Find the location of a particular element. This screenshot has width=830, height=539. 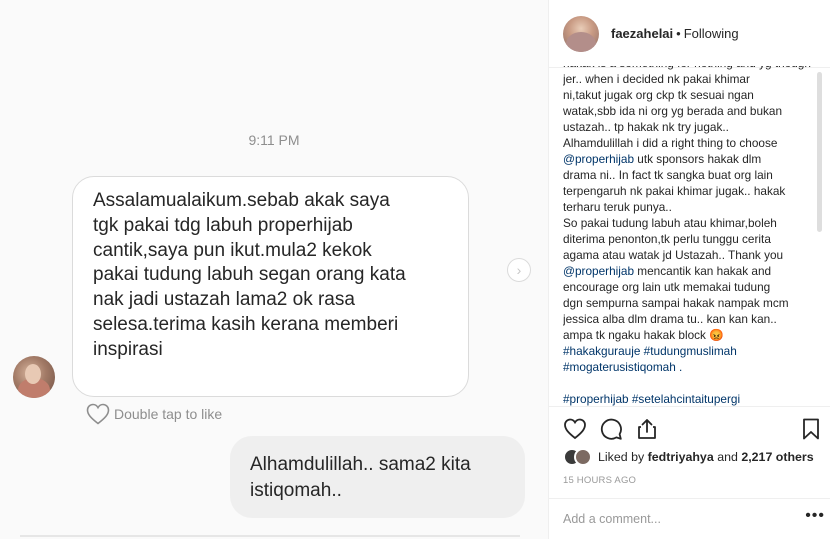

caption-line-with-mention: @properhijab mencantik kan hakak and is located at coordinates (667, 271).